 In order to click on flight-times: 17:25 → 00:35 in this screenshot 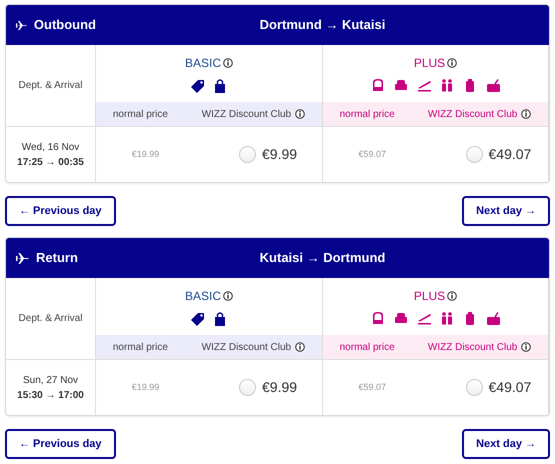, I will do `click(50, 163)`.